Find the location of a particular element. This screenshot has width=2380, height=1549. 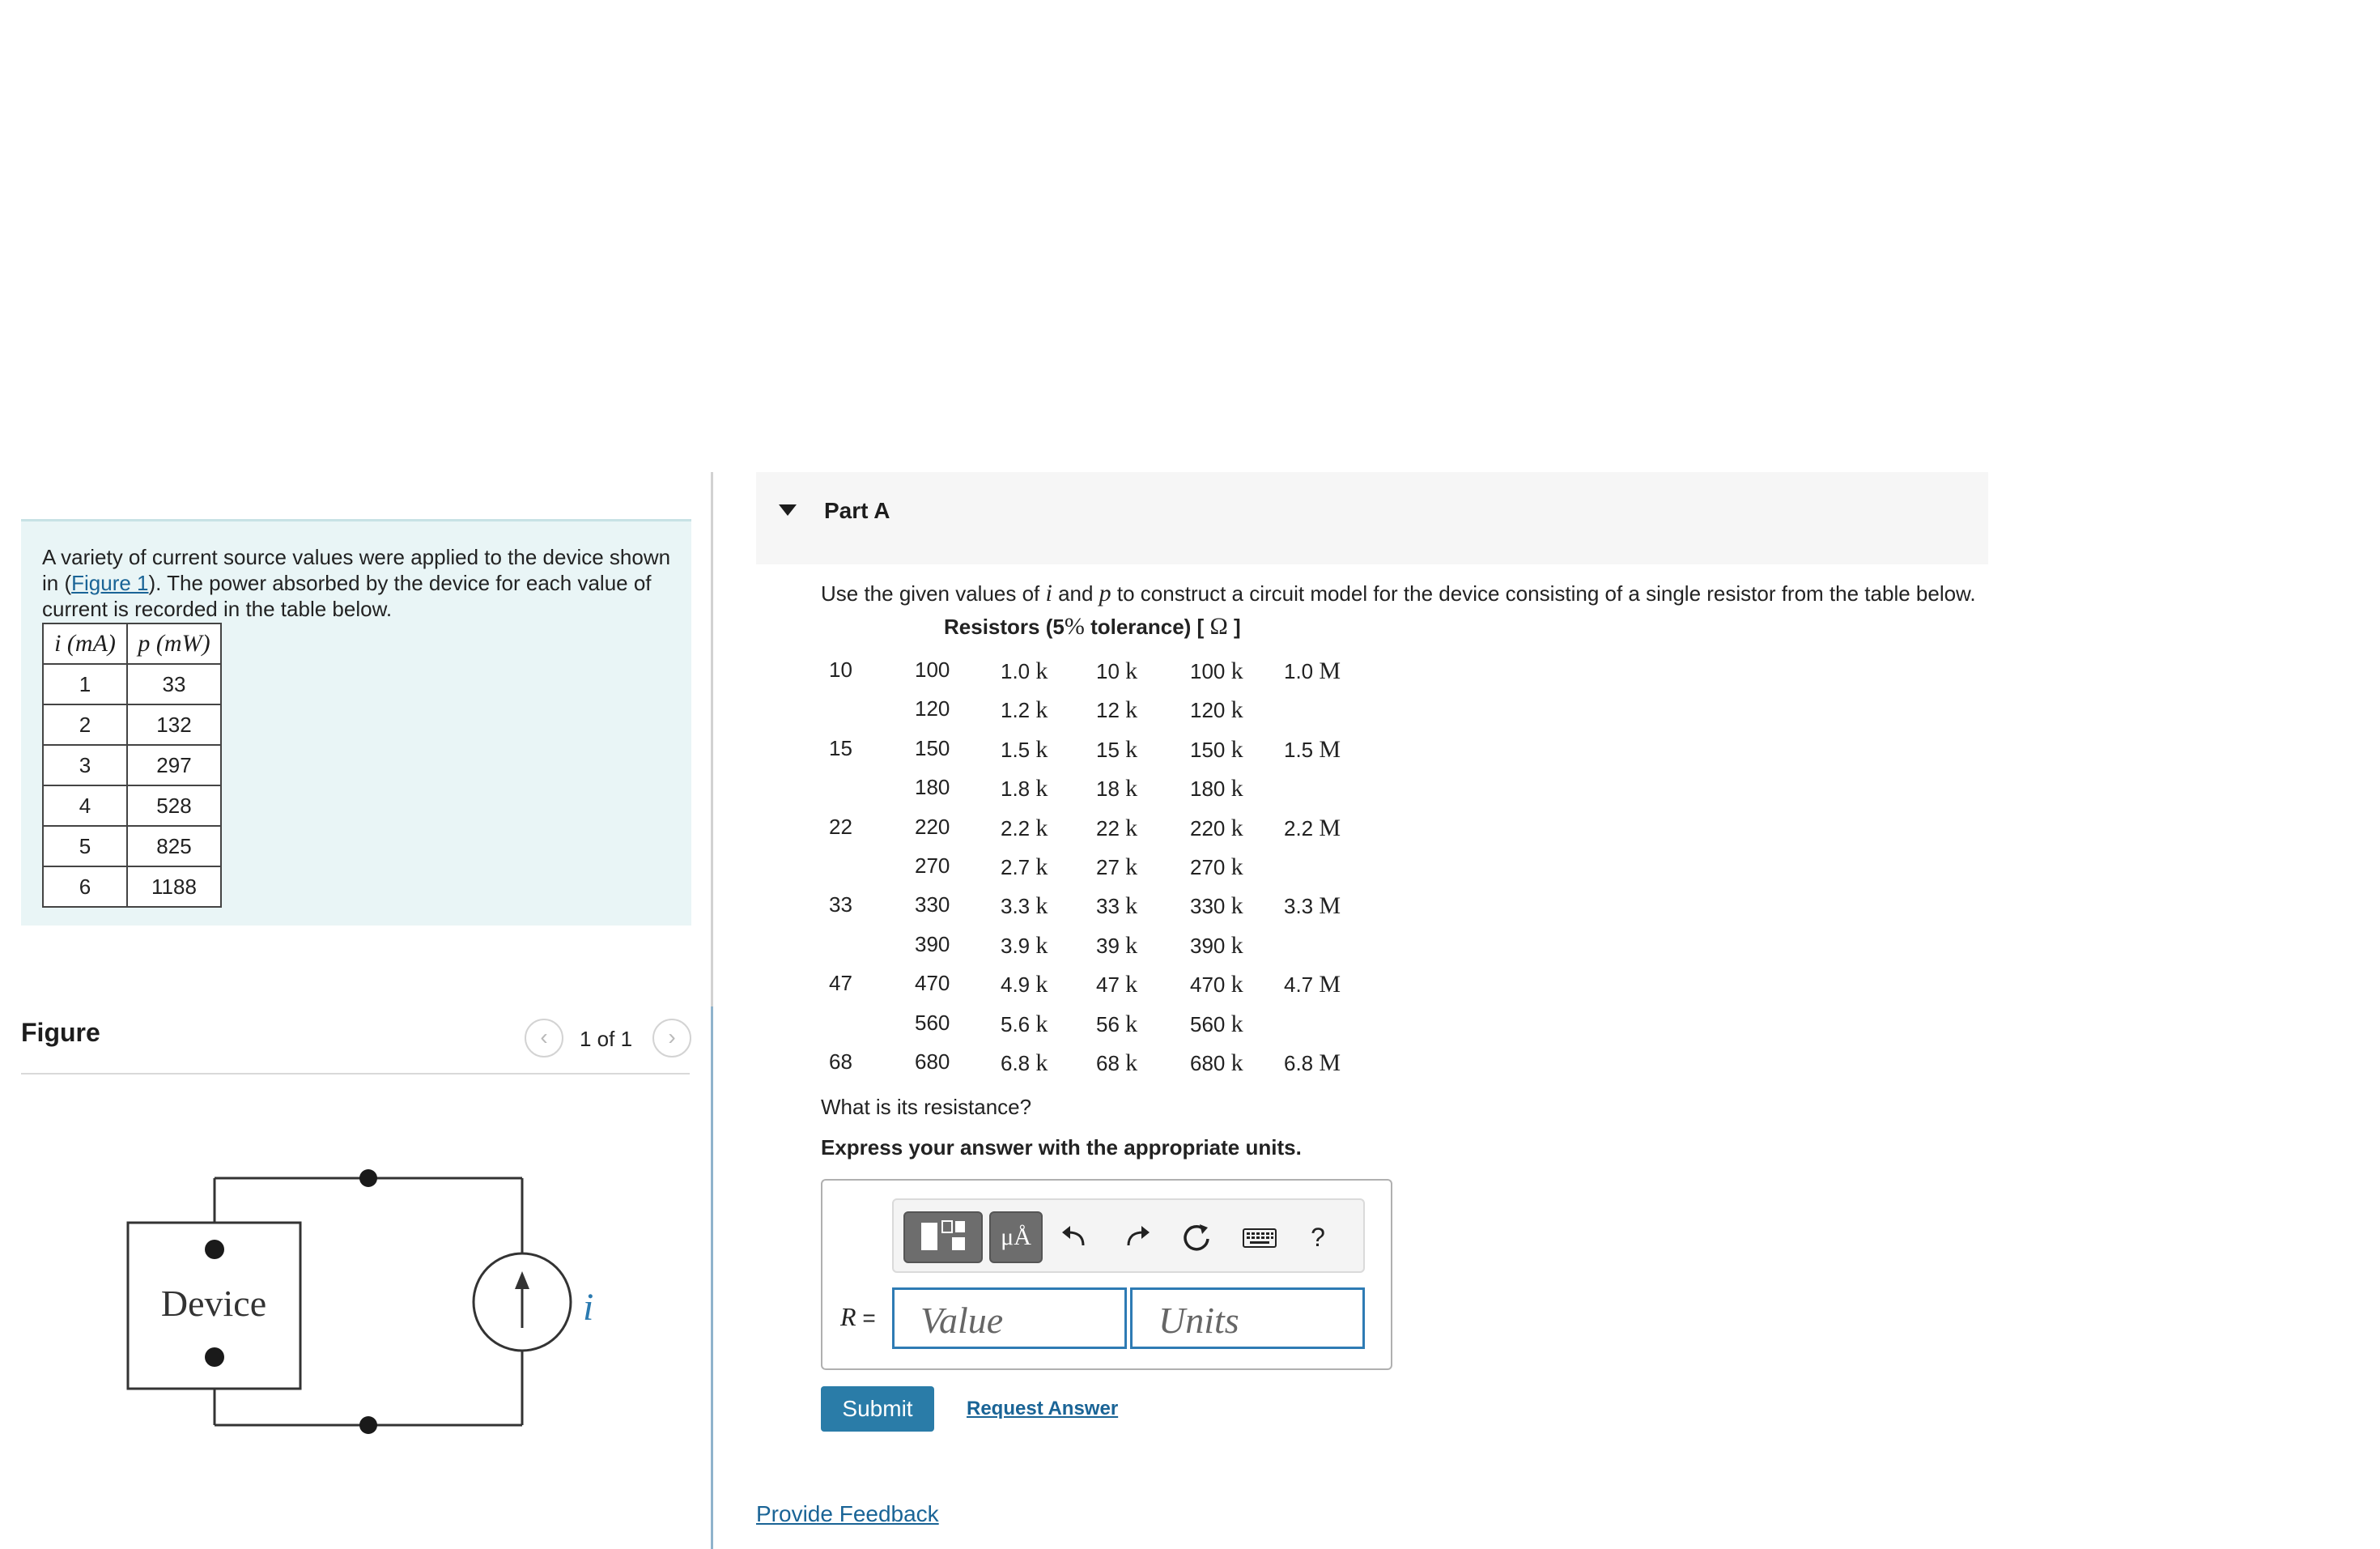

resistor-value: 560 k is located at coordinates (1216, 1024).